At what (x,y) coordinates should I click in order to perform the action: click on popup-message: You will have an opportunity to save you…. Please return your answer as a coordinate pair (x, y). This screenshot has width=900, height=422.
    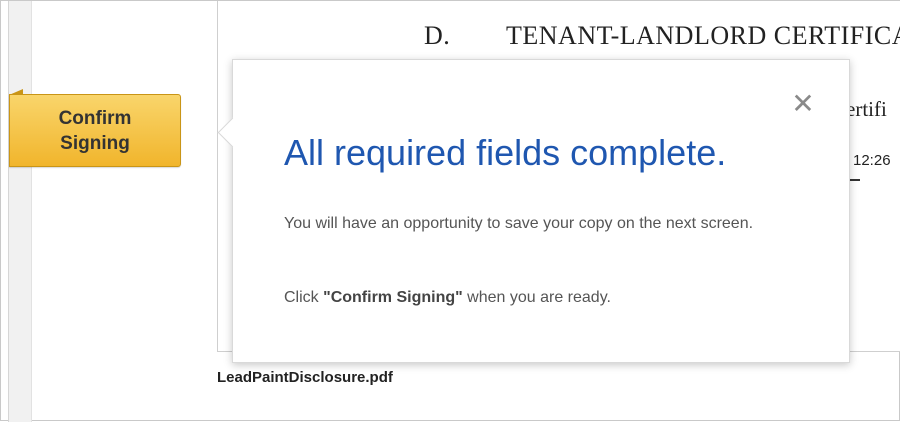
    Looking at the image, I should click on (519, 223).